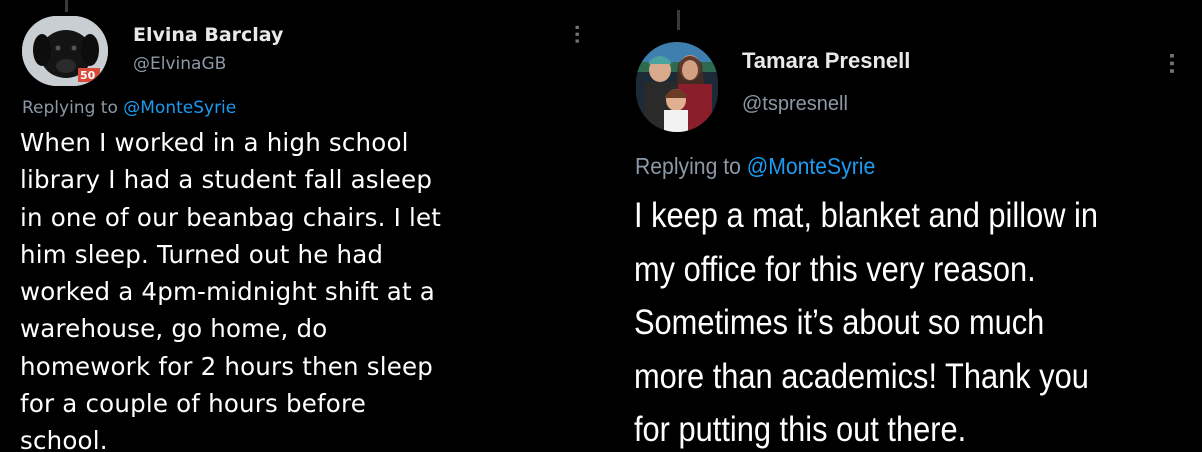 The height and width of the screenshot is (452, 1202). What do you see at coordinates (174, 329) in the screenshot?
I see `tweet-text-line: warehouse, go home, do` at bounding box center [174, 329].